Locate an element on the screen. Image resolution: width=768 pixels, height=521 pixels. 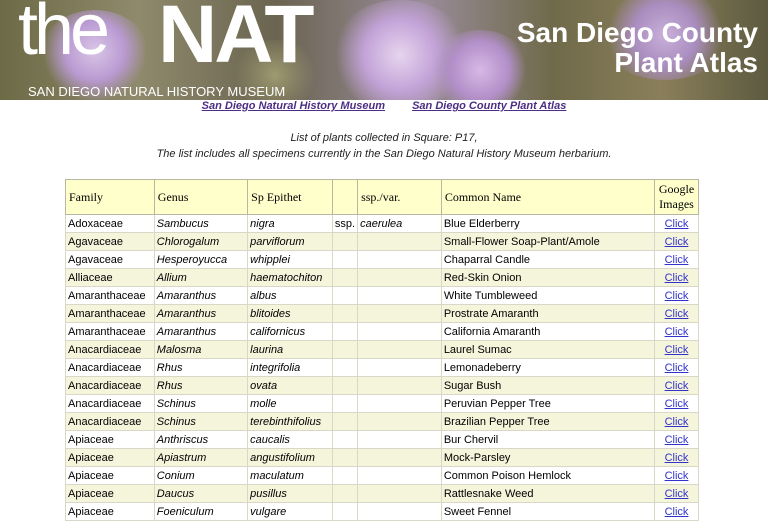
cell-common-name: Bur Chervil is located at coordinates (548, 439).